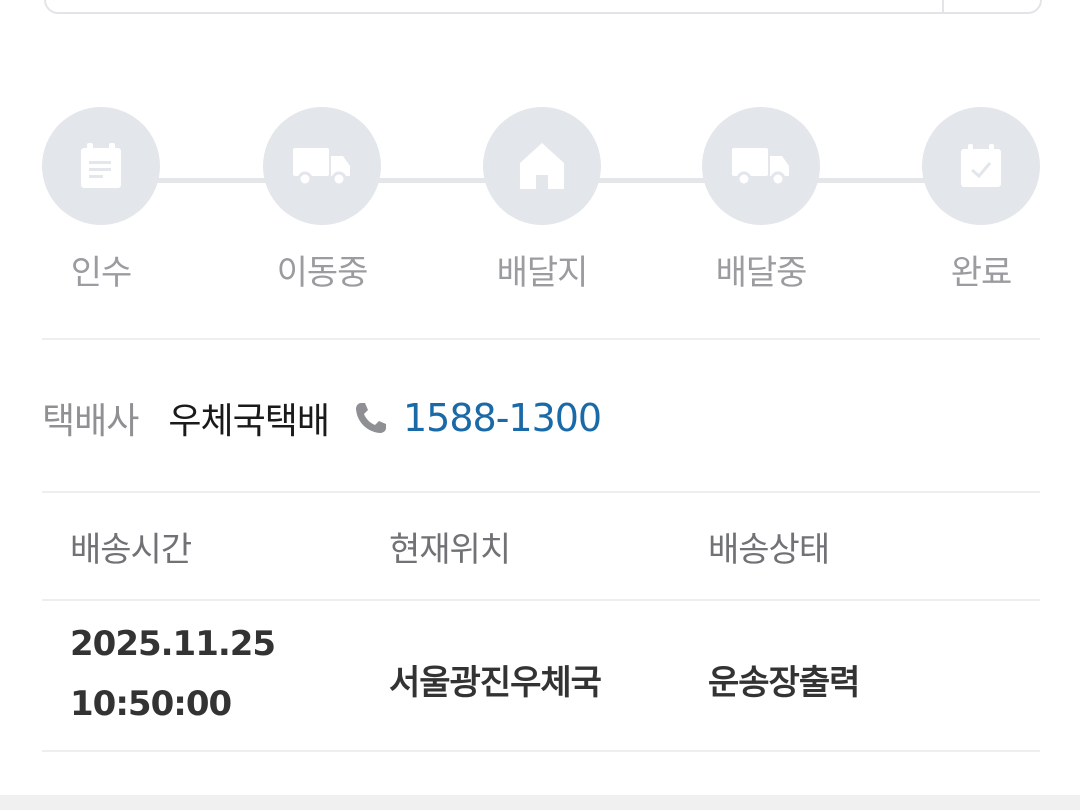 This screenshot has height=810, width=1080. Describe the element at coordinates (101, 273) in the screenshot. I see `step-label: 인수` at that location.